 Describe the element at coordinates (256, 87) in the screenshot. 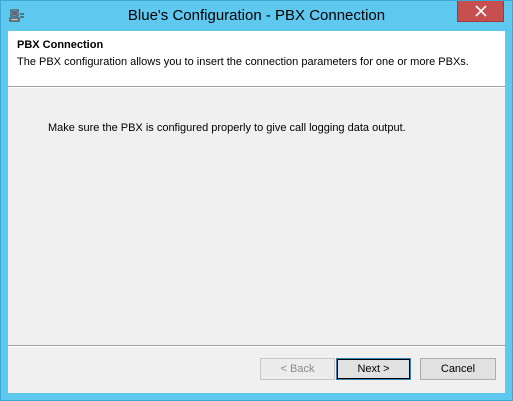

I see `header-divider` at that location.